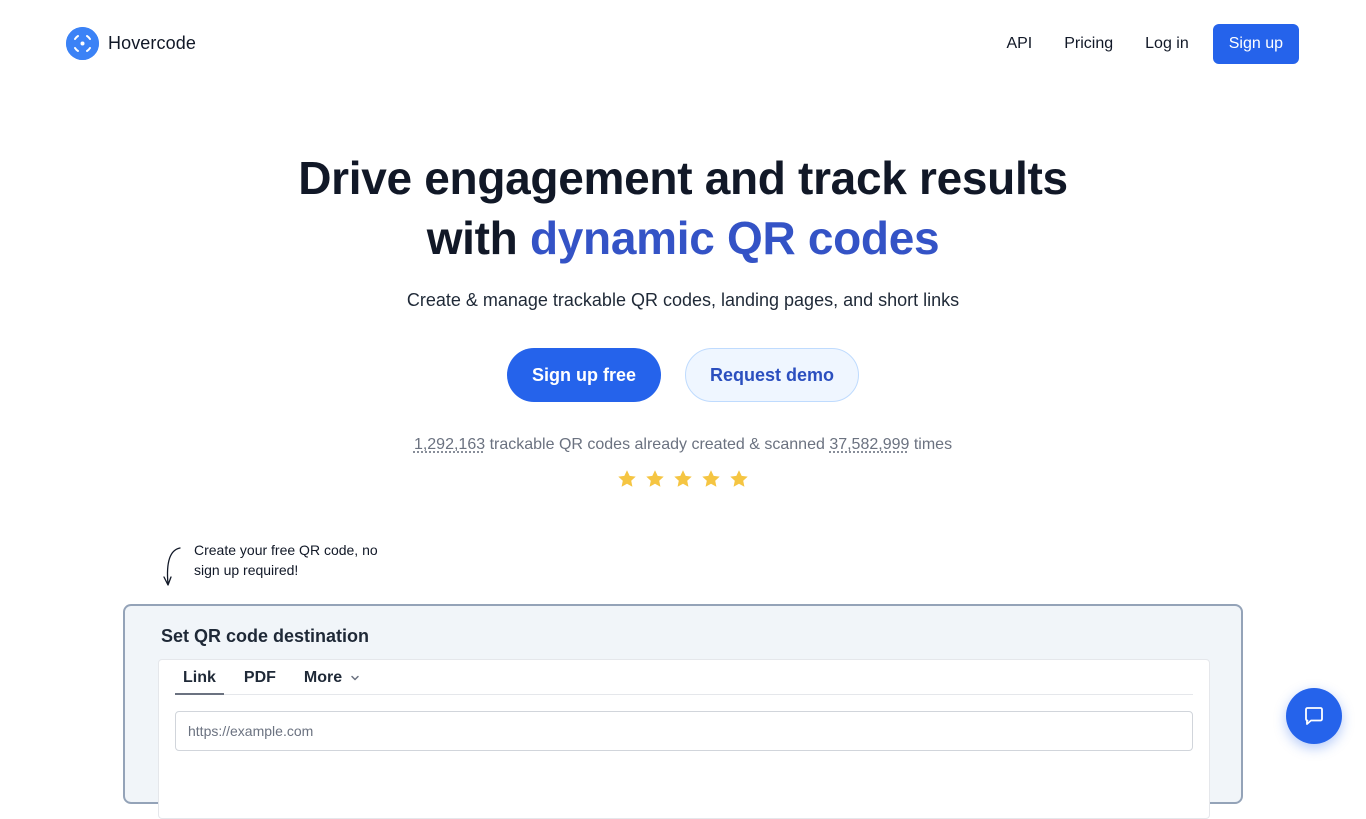  Describe the element at coordinates (259, 677) in the screenshot. I see `tab-pdf-label: PDF` at that location.